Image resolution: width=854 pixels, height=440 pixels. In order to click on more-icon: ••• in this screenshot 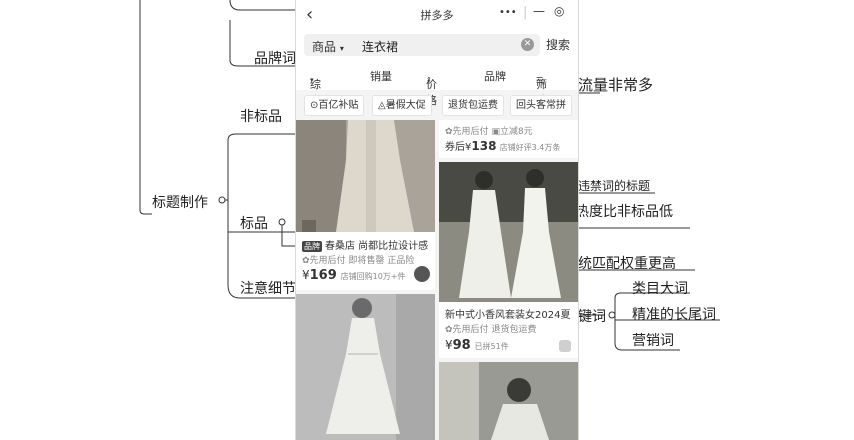, I will do `click(508, 12)`.